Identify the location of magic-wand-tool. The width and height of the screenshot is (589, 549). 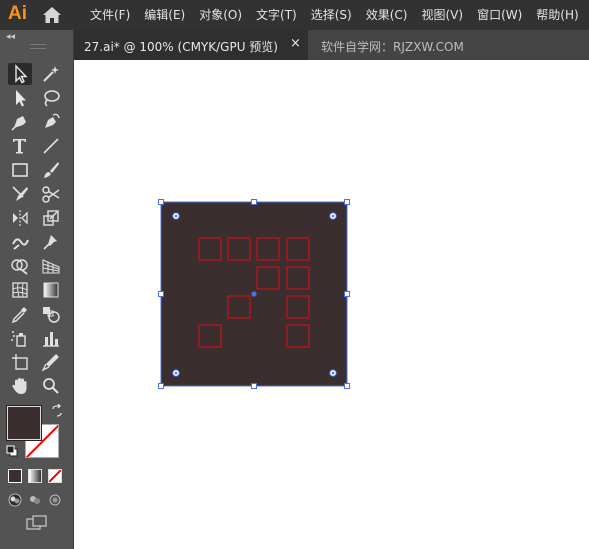
(51, 74).